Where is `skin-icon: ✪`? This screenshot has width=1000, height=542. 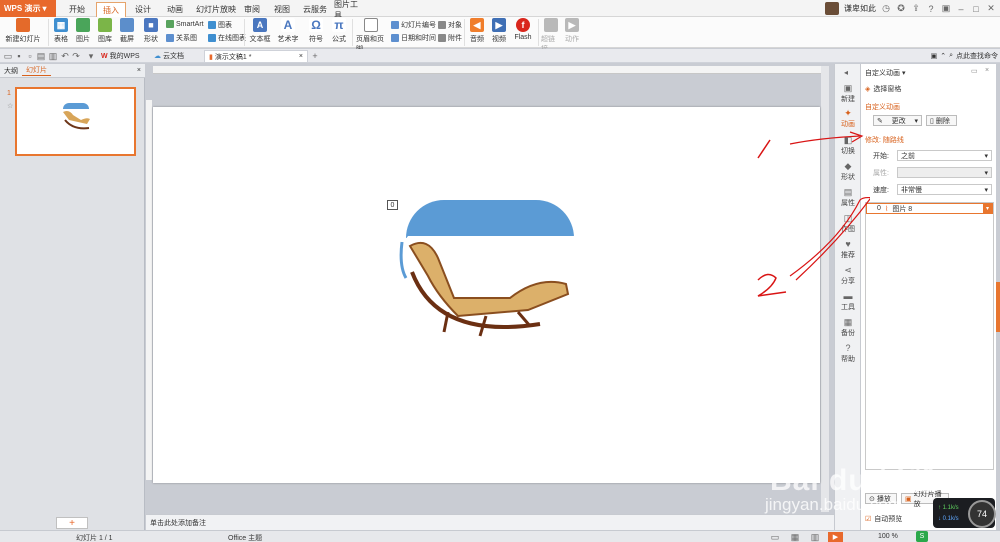 skin-icon: ✪ is located at coordinates (901, 8).